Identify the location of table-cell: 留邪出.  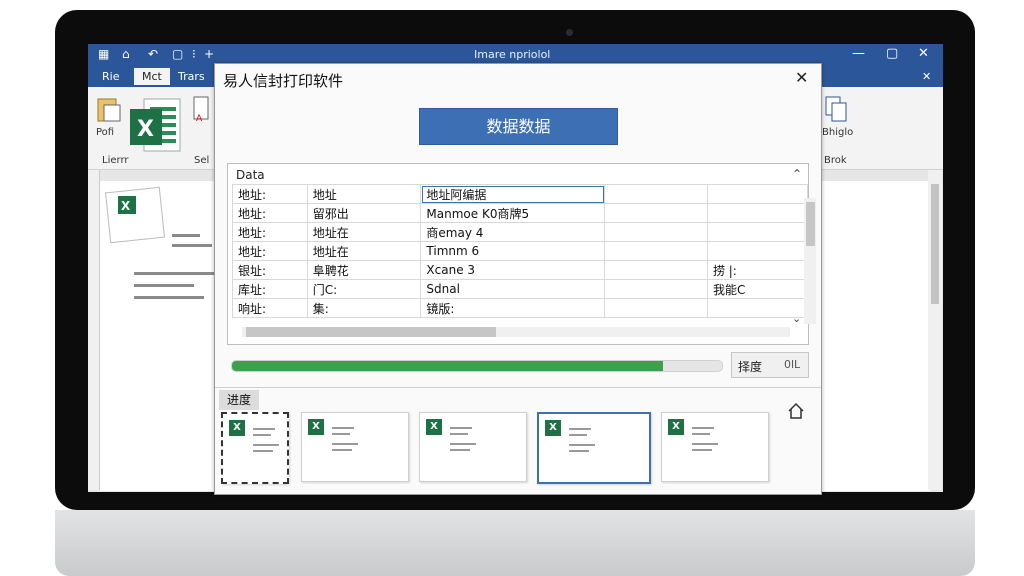
(364, 213).